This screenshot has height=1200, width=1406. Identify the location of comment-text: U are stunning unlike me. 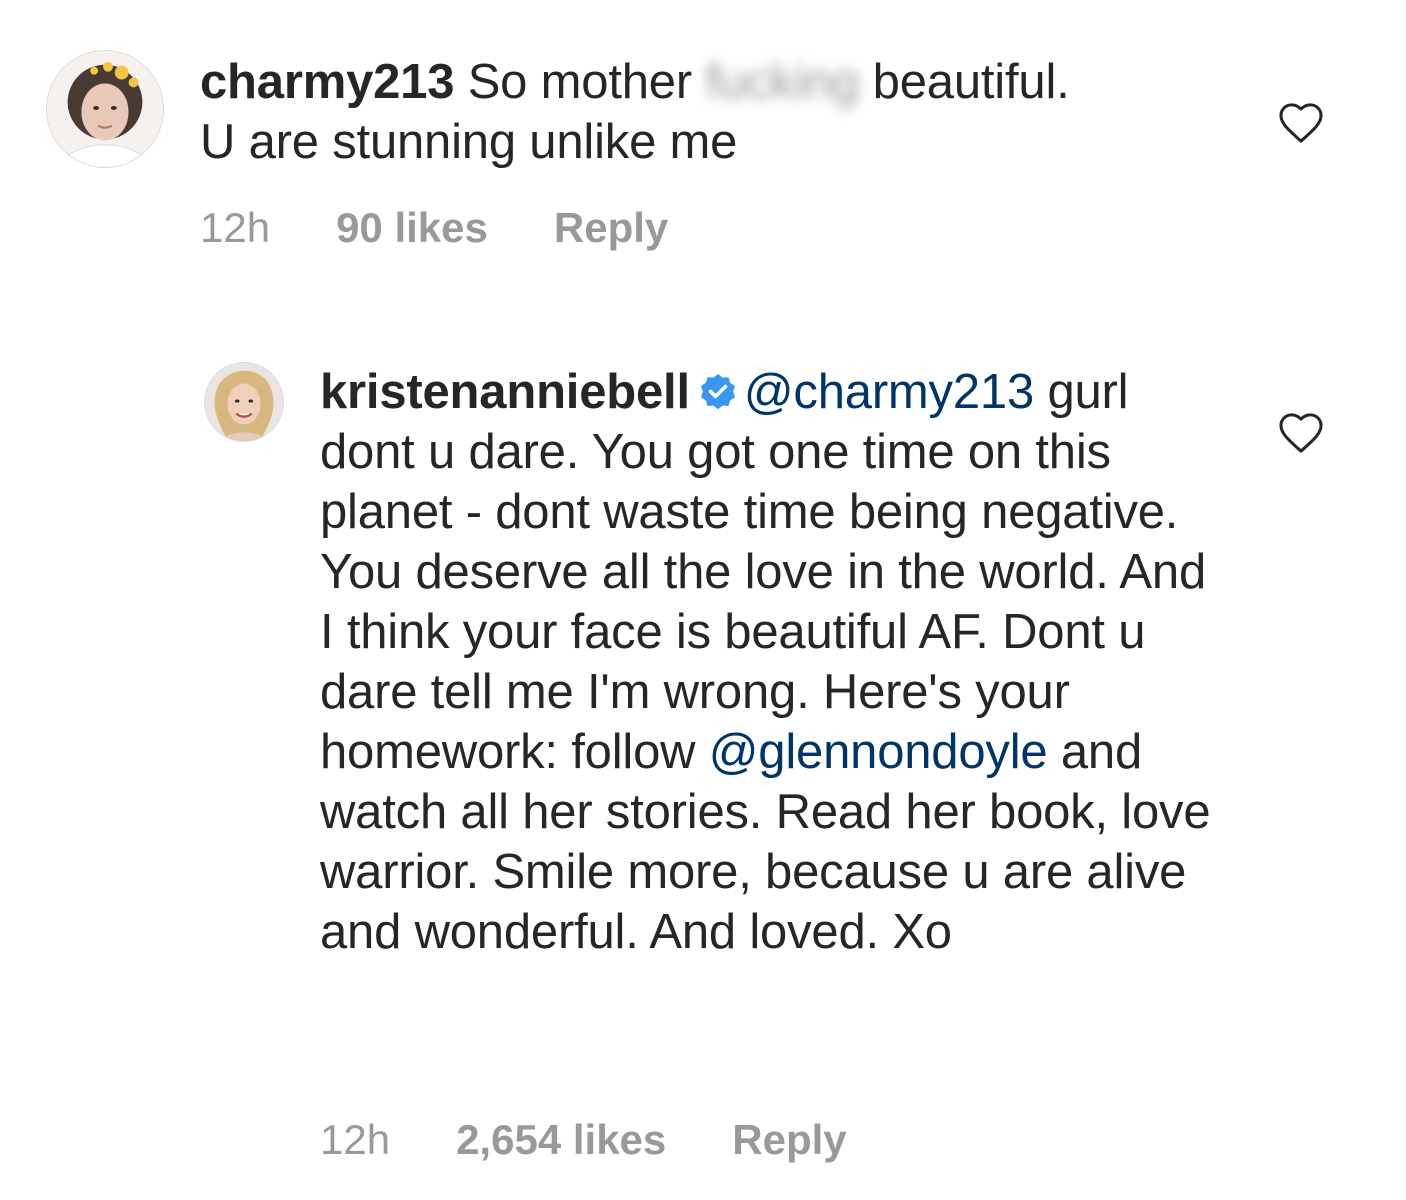
(469, 142).